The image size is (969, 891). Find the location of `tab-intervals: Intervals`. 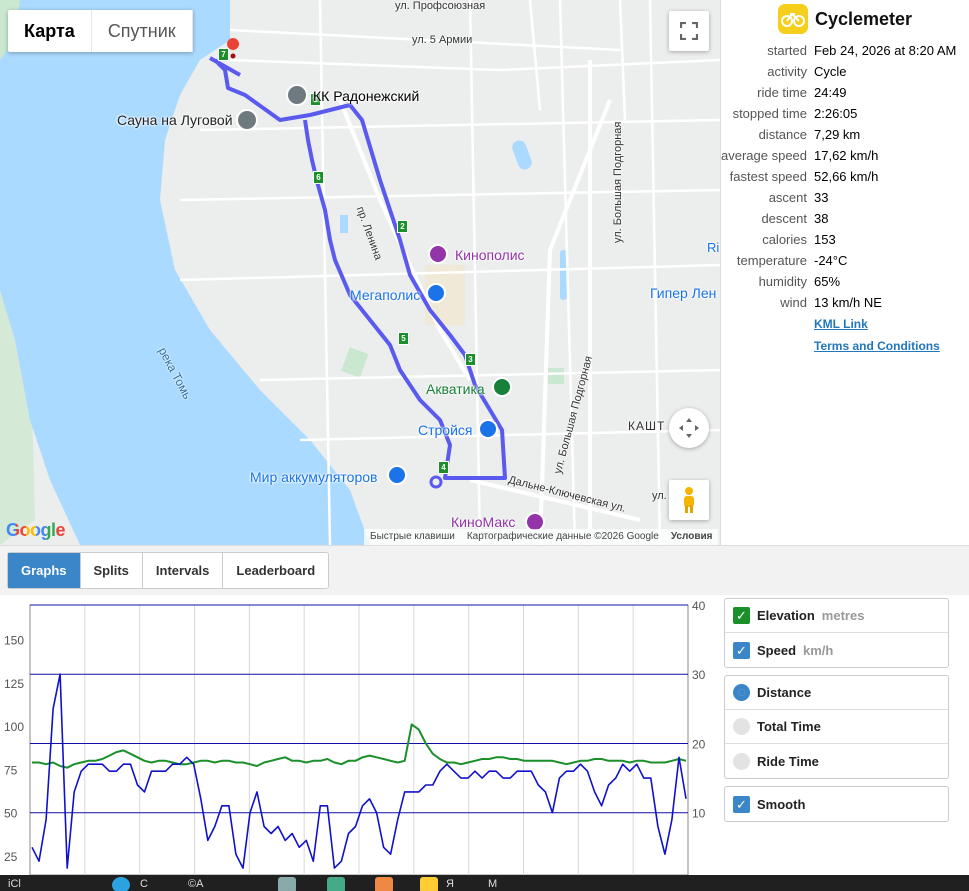

tab-intervals: Intervals is located at coordinates (183, 570).